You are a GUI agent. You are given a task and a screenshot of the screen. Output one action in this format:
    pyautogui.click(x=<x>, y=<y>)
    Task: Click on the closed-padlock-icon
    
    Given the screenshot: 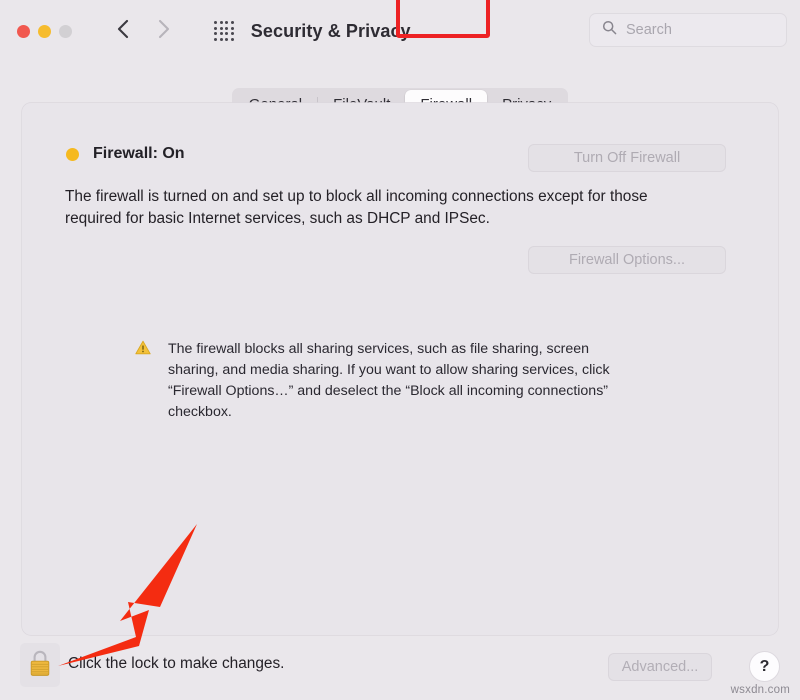 What is the action you would take?
    pyautogui.click(x=40, y=665)
    